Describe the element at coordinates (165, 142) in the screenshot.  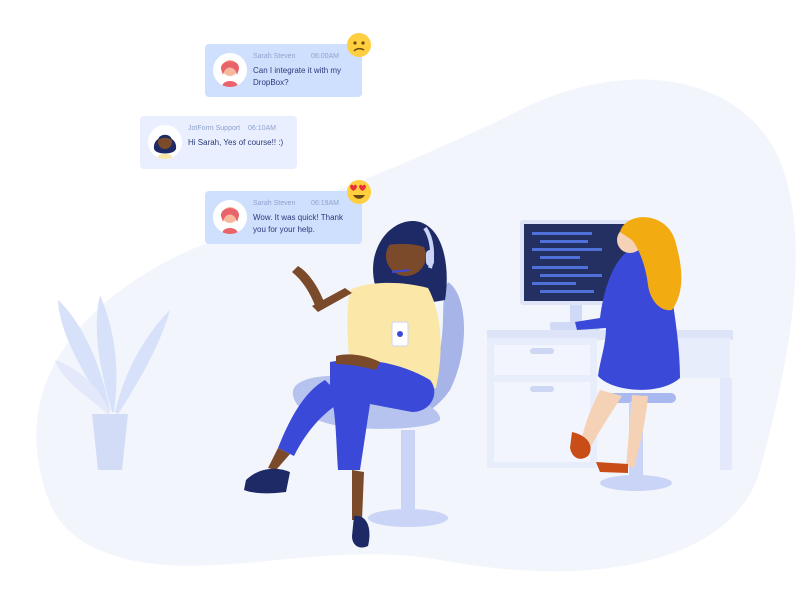
I see `avatar-support-agent` at that location.